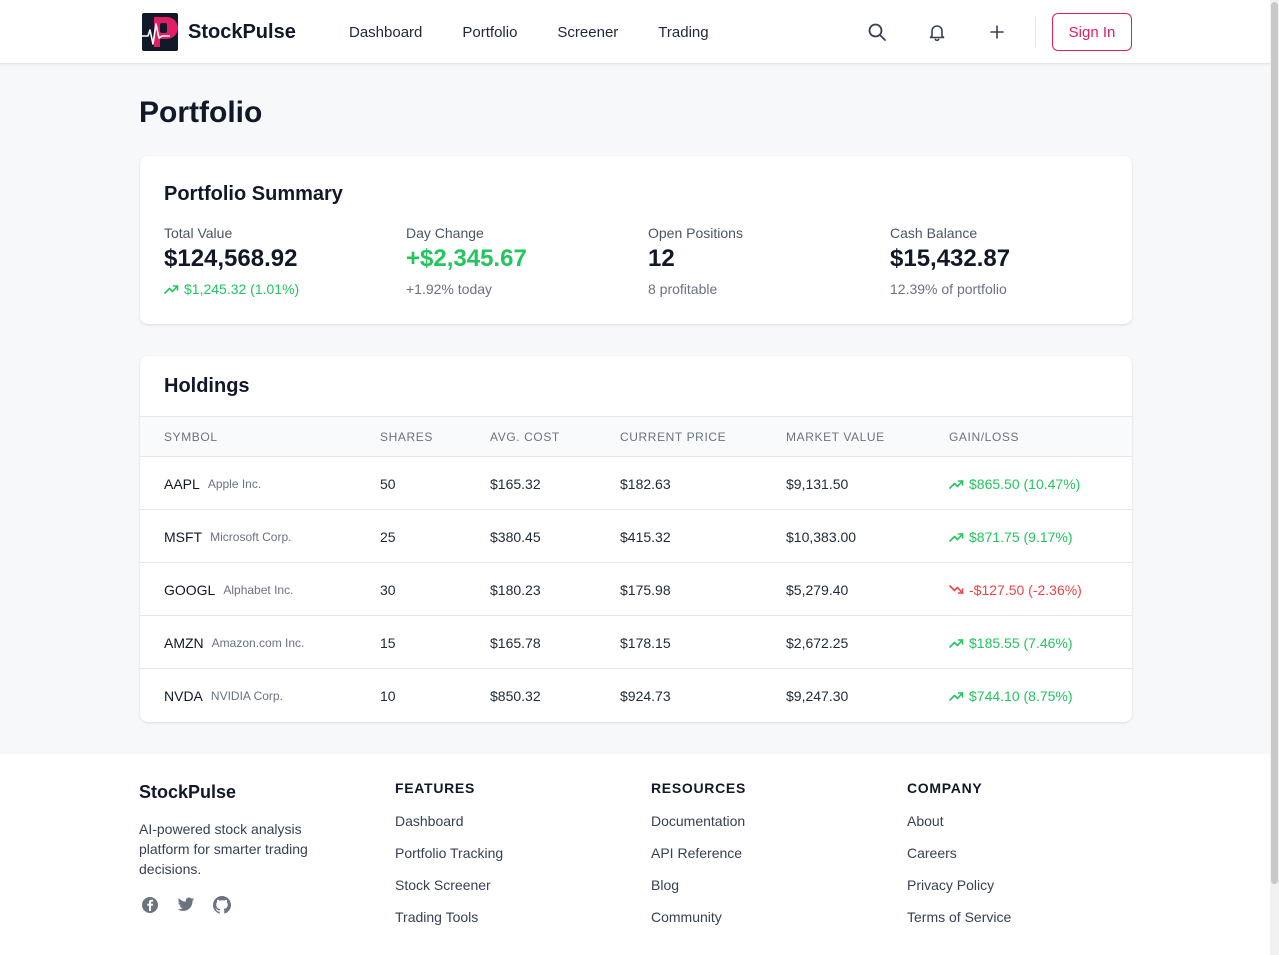 This screenshot has width=1279, height=955. What do you see at coordinates (222, 905) in the screenshot?
I see `github-icon` at bounding box center [222, 905].